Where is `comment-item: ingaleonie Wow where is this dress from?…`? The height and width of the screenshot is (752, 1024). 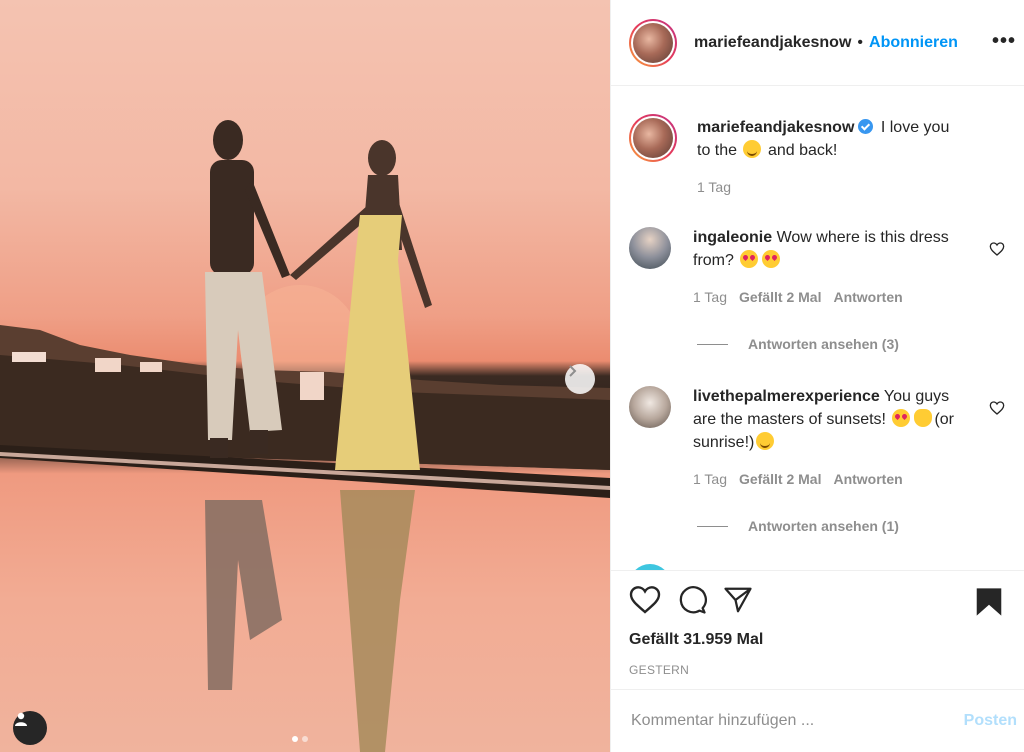
comment-item: ingaleonie Wow where is this dress from?… is located at coordinates (818, 268).